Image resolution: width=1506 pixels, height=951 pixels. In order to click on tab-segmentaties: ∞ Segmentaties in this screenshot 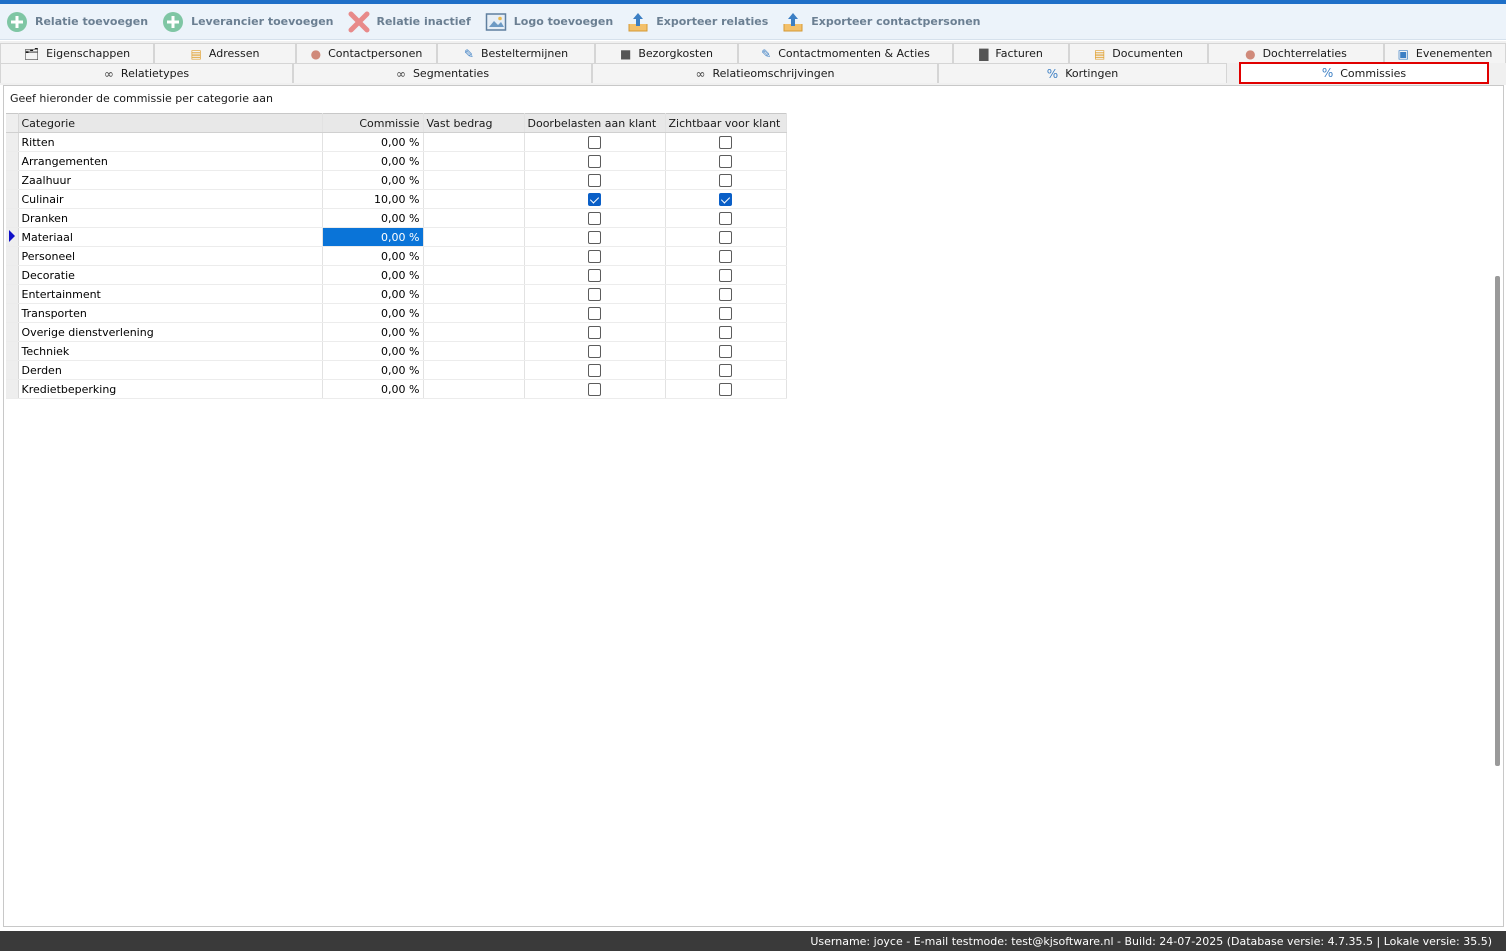, I will do `click(442, 73)`.